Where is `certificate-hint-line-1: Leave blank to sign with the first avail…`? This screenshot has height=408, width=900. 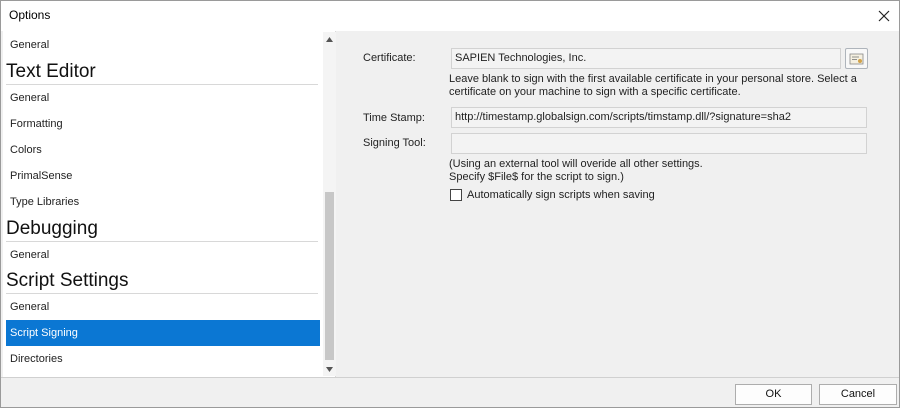 certificate-hint-line-1: Leave blank to sign with the first avail… is located at coordinates (653, 79).